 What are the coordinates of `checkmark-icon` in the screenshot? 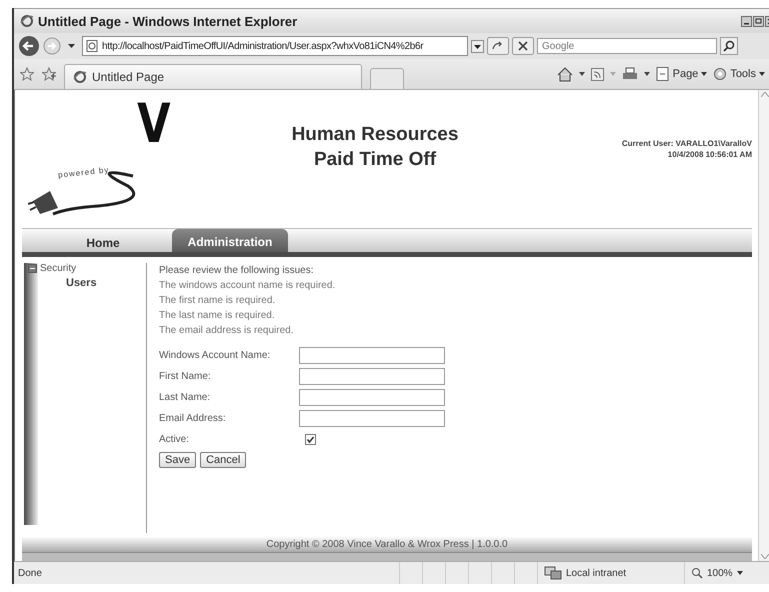 It's located at (310, 439).